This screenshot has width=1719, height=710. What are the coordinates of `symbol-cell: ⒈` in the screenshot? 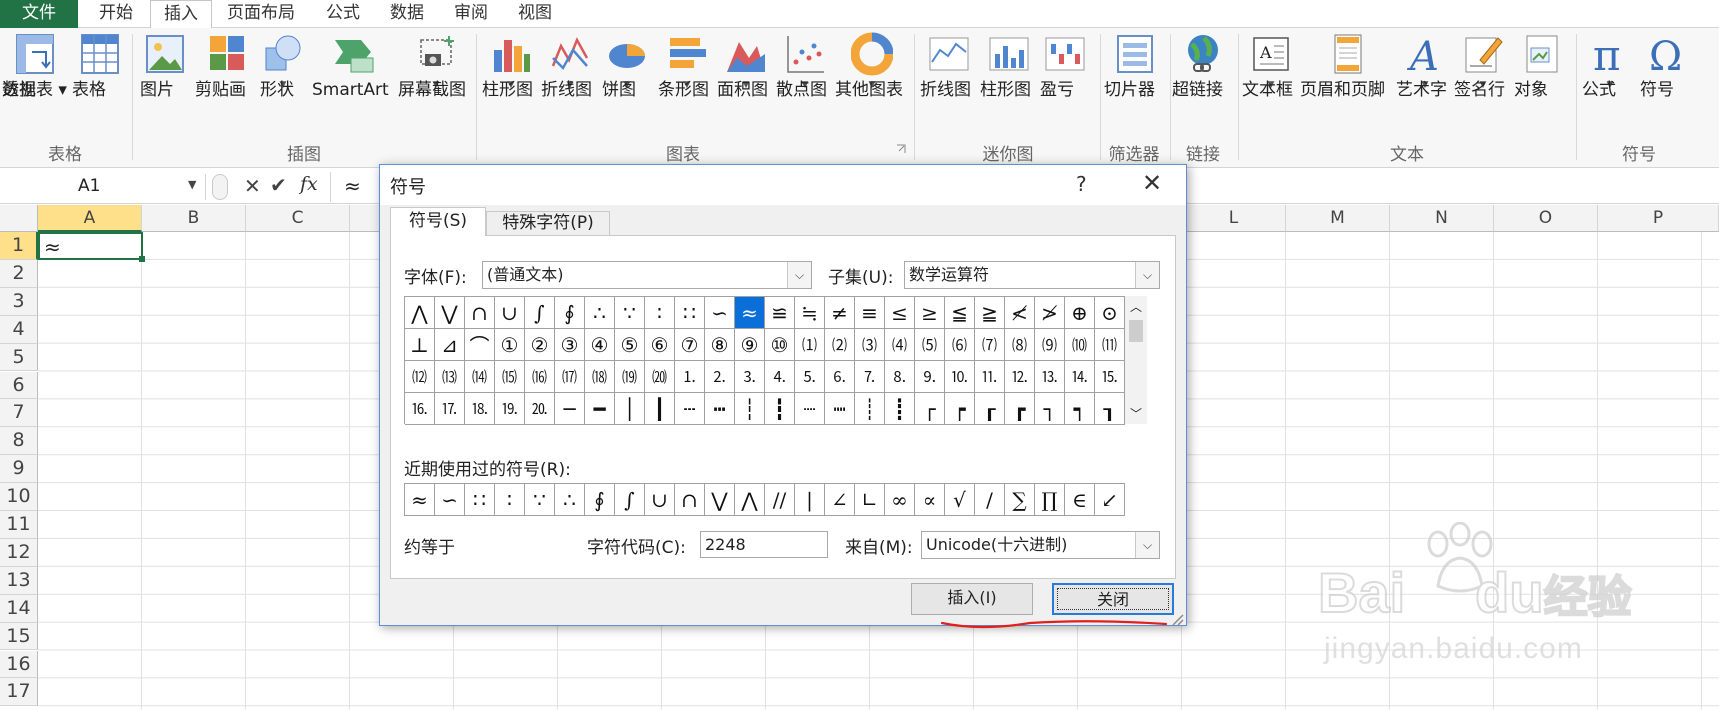 It's located at (690, 377).